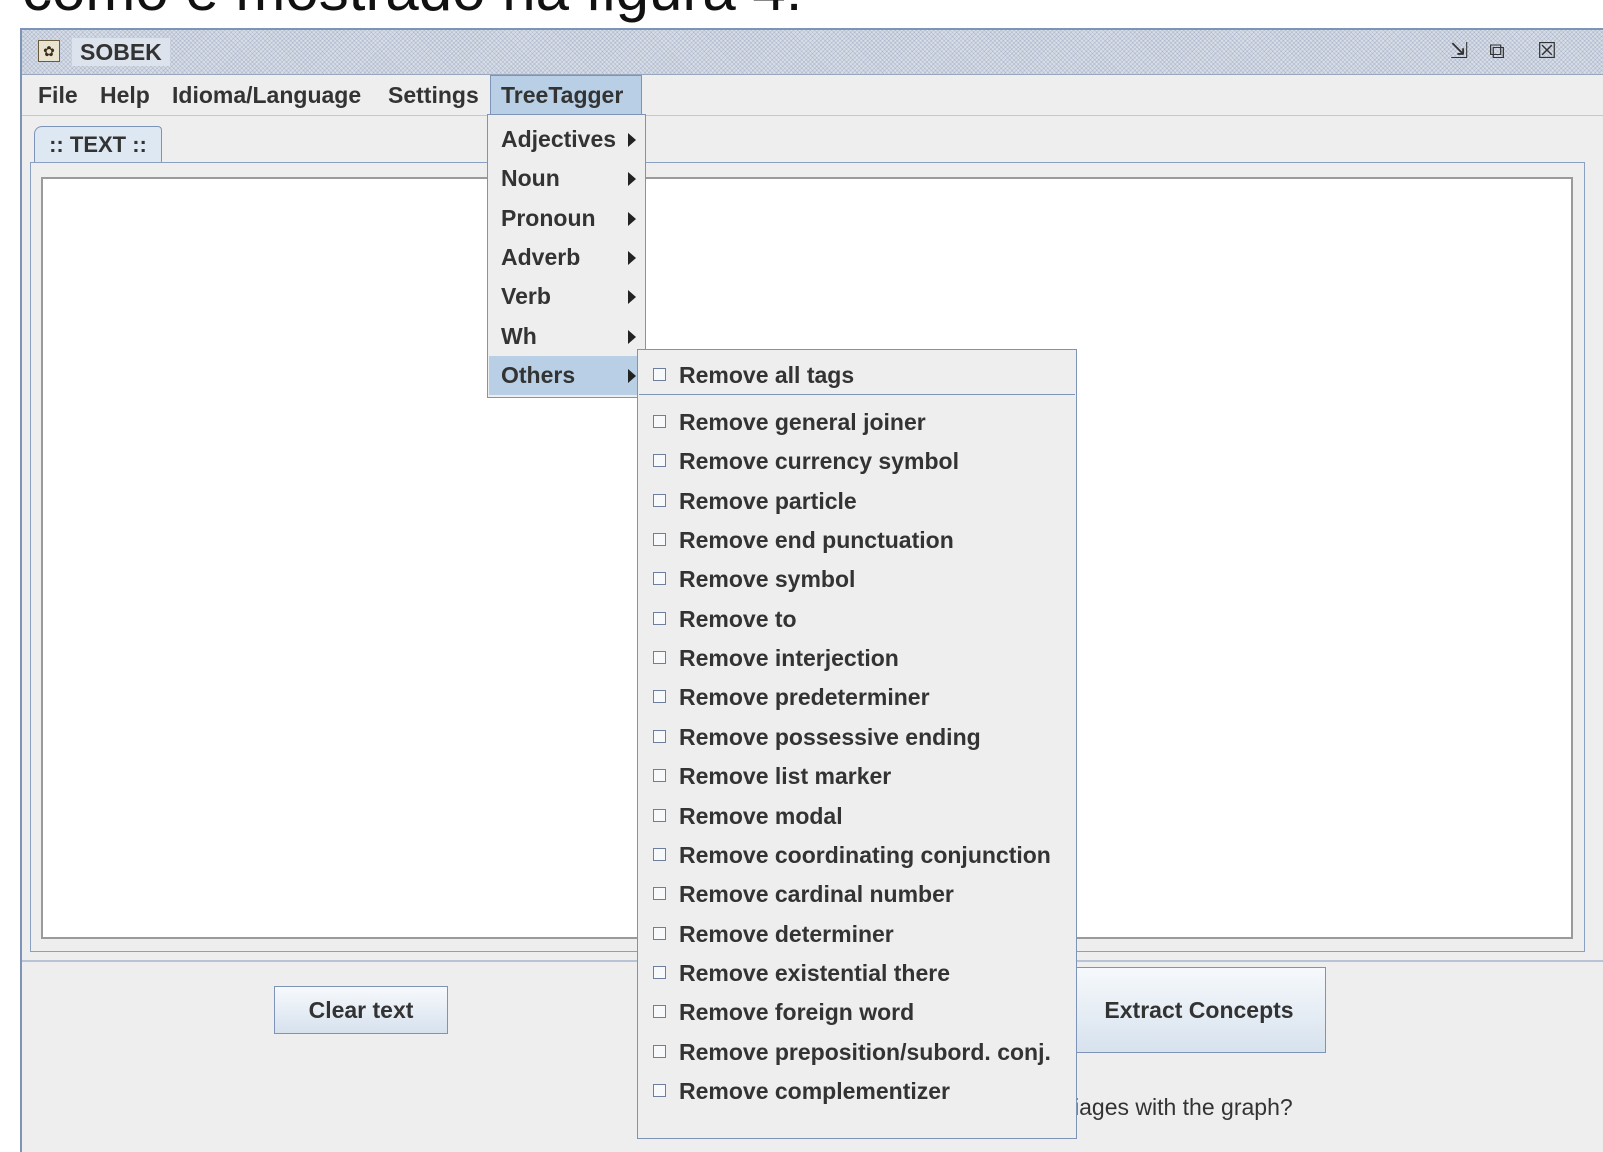 This screenshot has height=1152, width=1603. Describe the element at coordinates (566, 336) in the screenshot. I see `menu-item-wh: Wh` at that location.